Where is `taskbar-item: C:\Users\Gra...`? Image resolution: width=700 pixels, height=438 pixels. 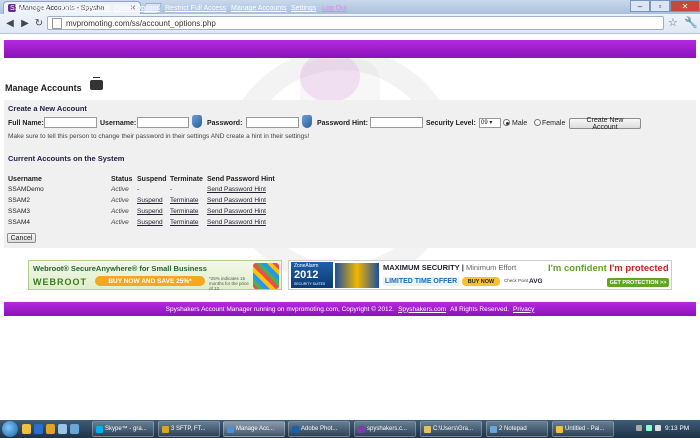
taskbar-item: C:\Users\Gra... is located at coordinates (451, 429).